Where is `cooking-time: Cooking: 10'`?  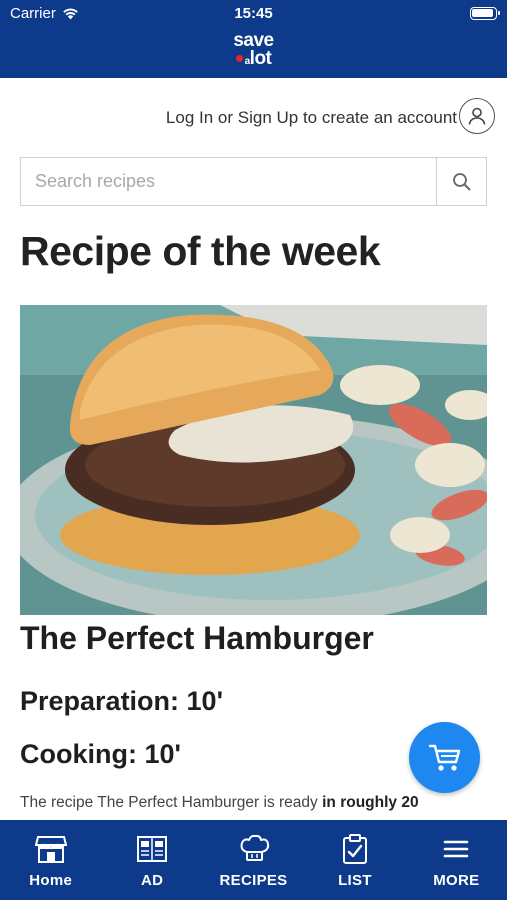
cooking-time: Cooking: 10' is located at coordinates (100, 754).